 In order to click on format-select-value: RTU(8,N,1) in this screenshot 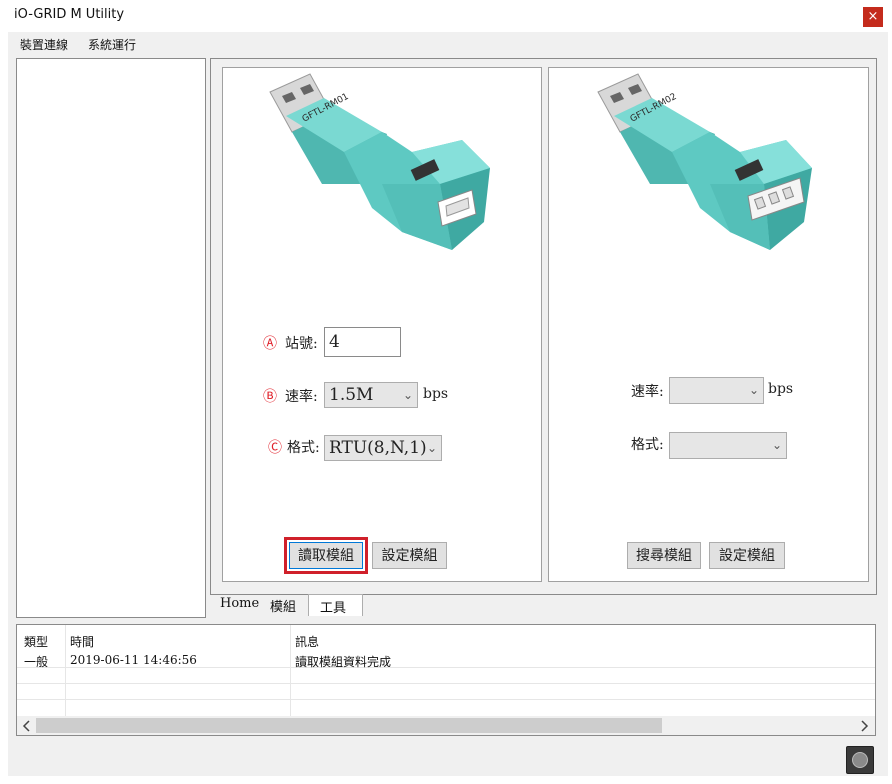, I will do `click(378, 448)`.